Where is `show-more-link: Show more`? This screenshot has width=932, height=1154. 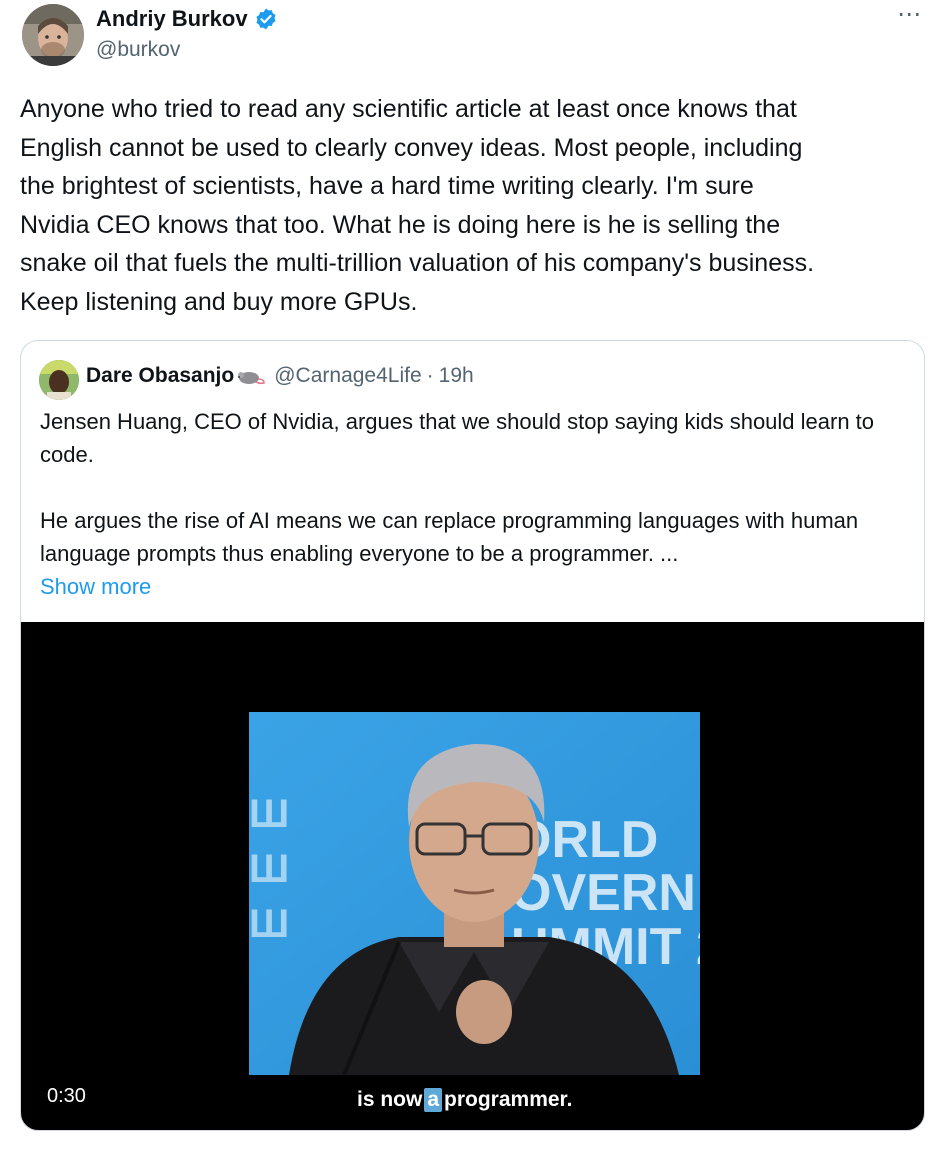 show-more-link: Show more is located at coordinates (474, 586).